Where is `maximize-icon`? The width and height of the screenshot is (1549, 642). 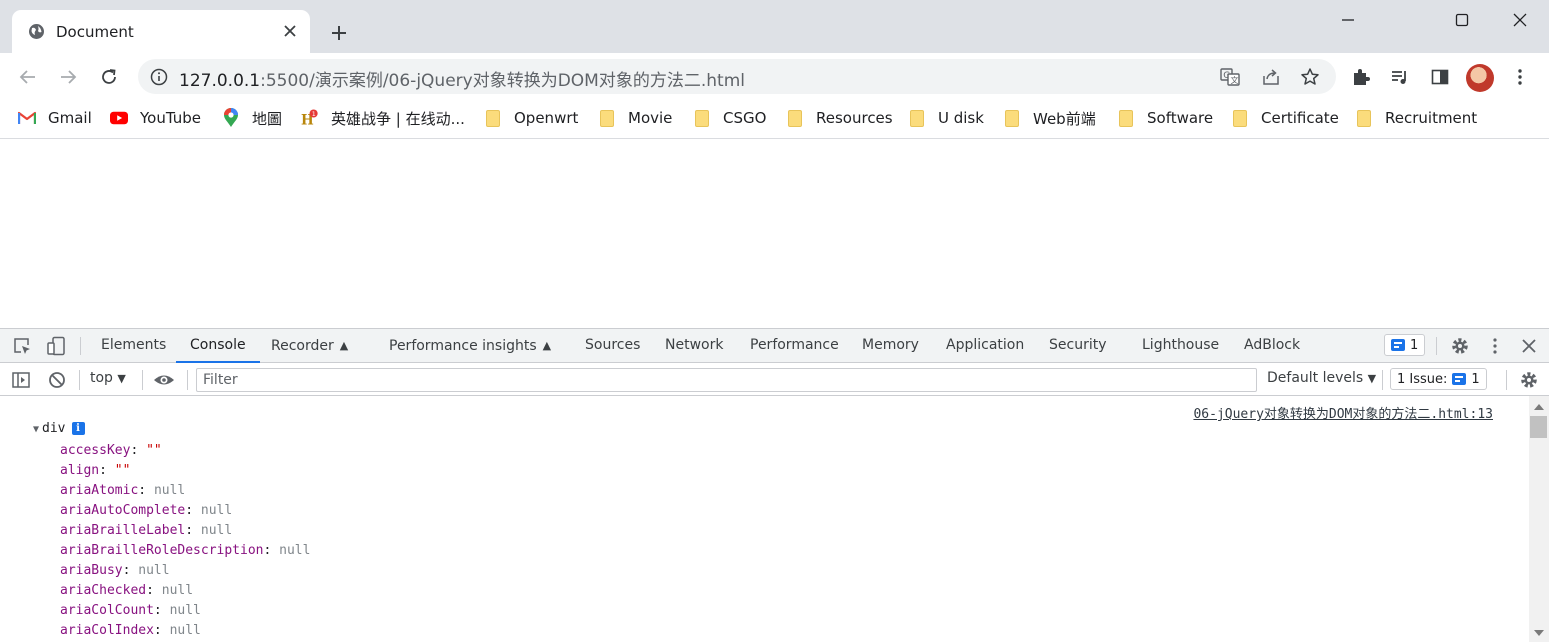
maximize-icon is located at coordinates (1462, 20).